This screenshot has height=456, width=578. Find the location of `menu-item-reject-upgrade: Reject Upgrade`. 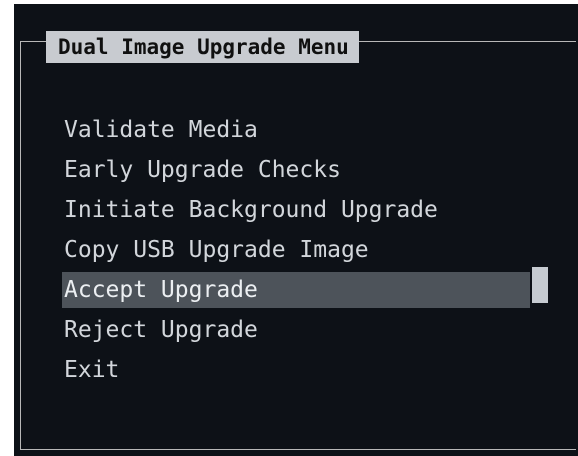

menu-item-reject-upgrade: Reject Upgrade is located at coordinates (296, 330).